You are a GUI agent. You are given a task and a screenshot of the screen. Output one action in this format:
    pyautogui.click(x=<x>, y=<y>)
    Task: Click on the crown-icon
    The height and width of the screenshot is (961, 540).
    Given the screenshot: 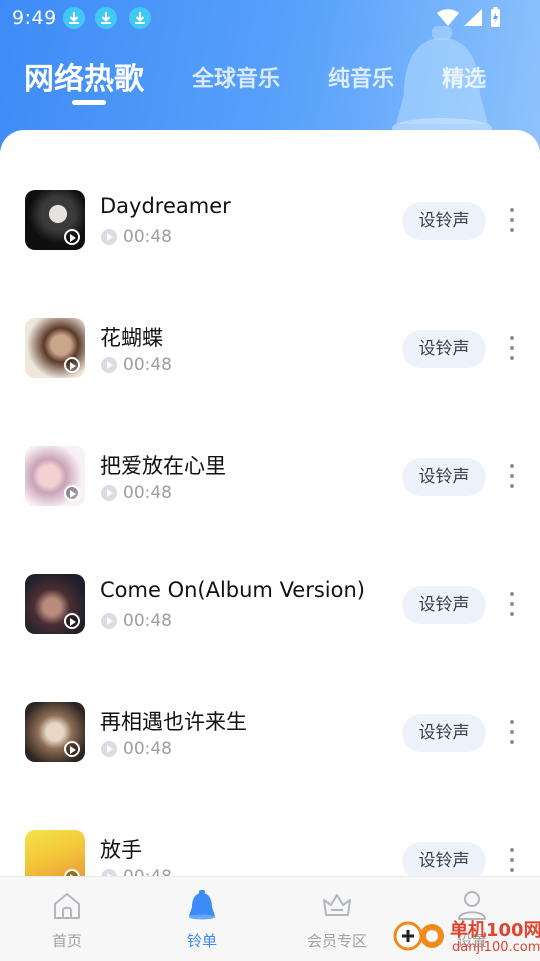 What is the action you would take?
    pyautogui.click(x=337, y=905)
    